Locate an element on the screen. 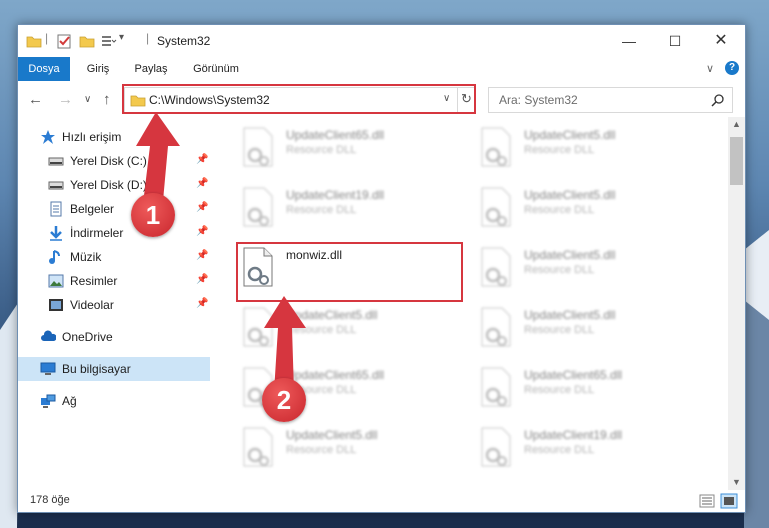  computer-icon is located at coordinates (48, 368).